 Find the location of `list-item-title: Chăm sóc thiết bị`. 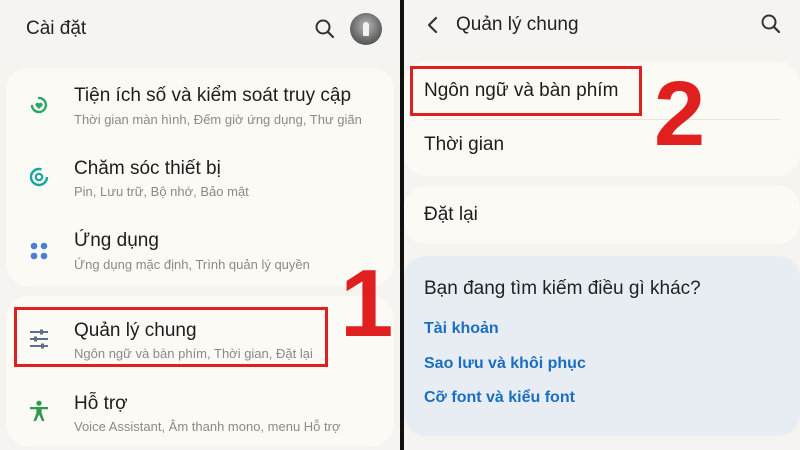

list-item-title: Chăm sóc thiết bị is located at coordinates (147, 168).